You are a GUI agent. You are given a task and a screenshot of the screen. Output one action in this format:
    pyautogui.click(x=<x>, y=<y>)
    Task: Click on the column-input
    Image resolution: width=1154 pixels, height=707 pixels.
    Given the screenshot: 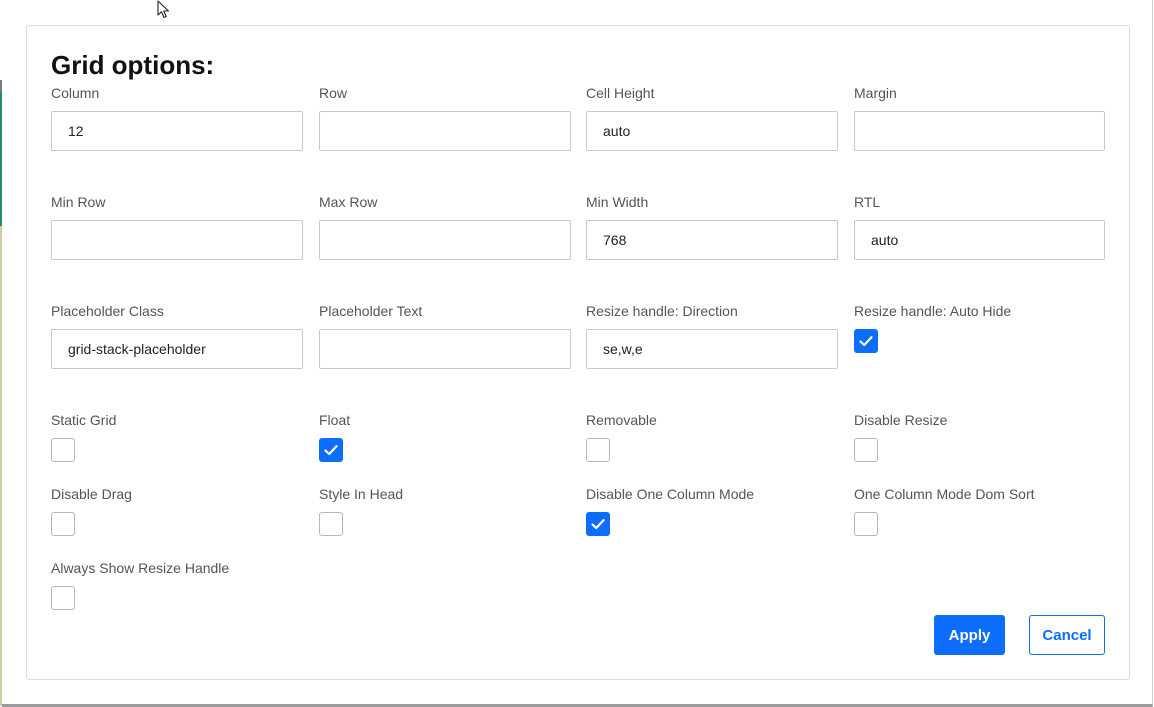 What is the action you would take?
    pyautogui.click(x=177, y=131)
    